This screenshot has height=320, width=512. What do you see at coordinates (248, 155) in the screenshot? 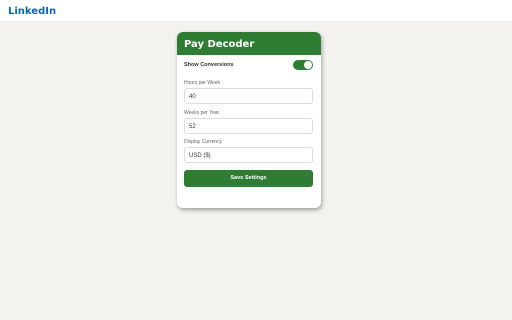
I see `display-currency-select: USD ($)` at bounding box center [248, 155].